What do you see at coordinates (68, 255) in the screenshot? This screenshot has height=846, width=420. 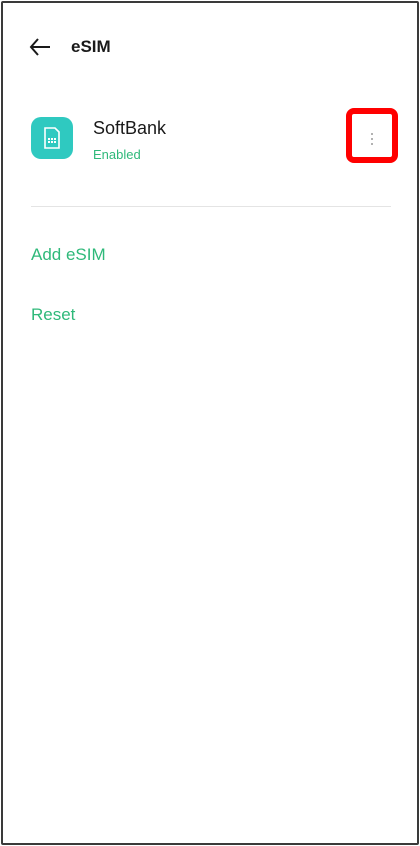 I see `add-esim-button: Add eSIM` at bounding box center [68, 255].